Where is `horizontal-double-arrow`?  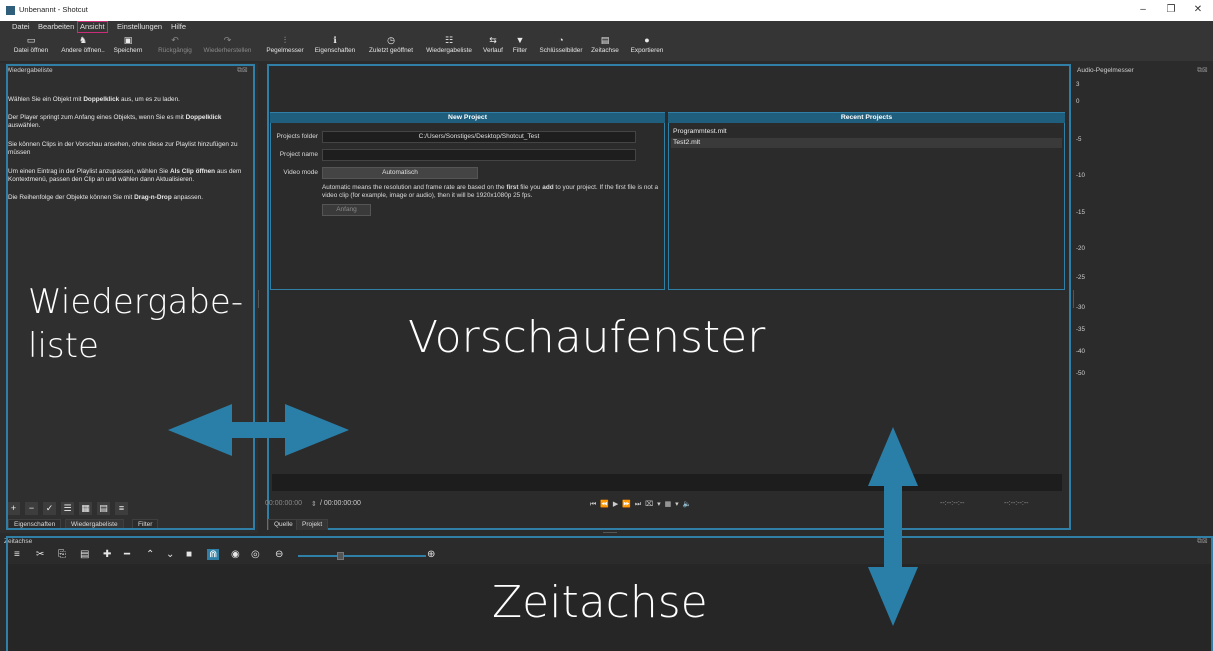
horizontal-double-arrow is located at coordinates (258, 430).